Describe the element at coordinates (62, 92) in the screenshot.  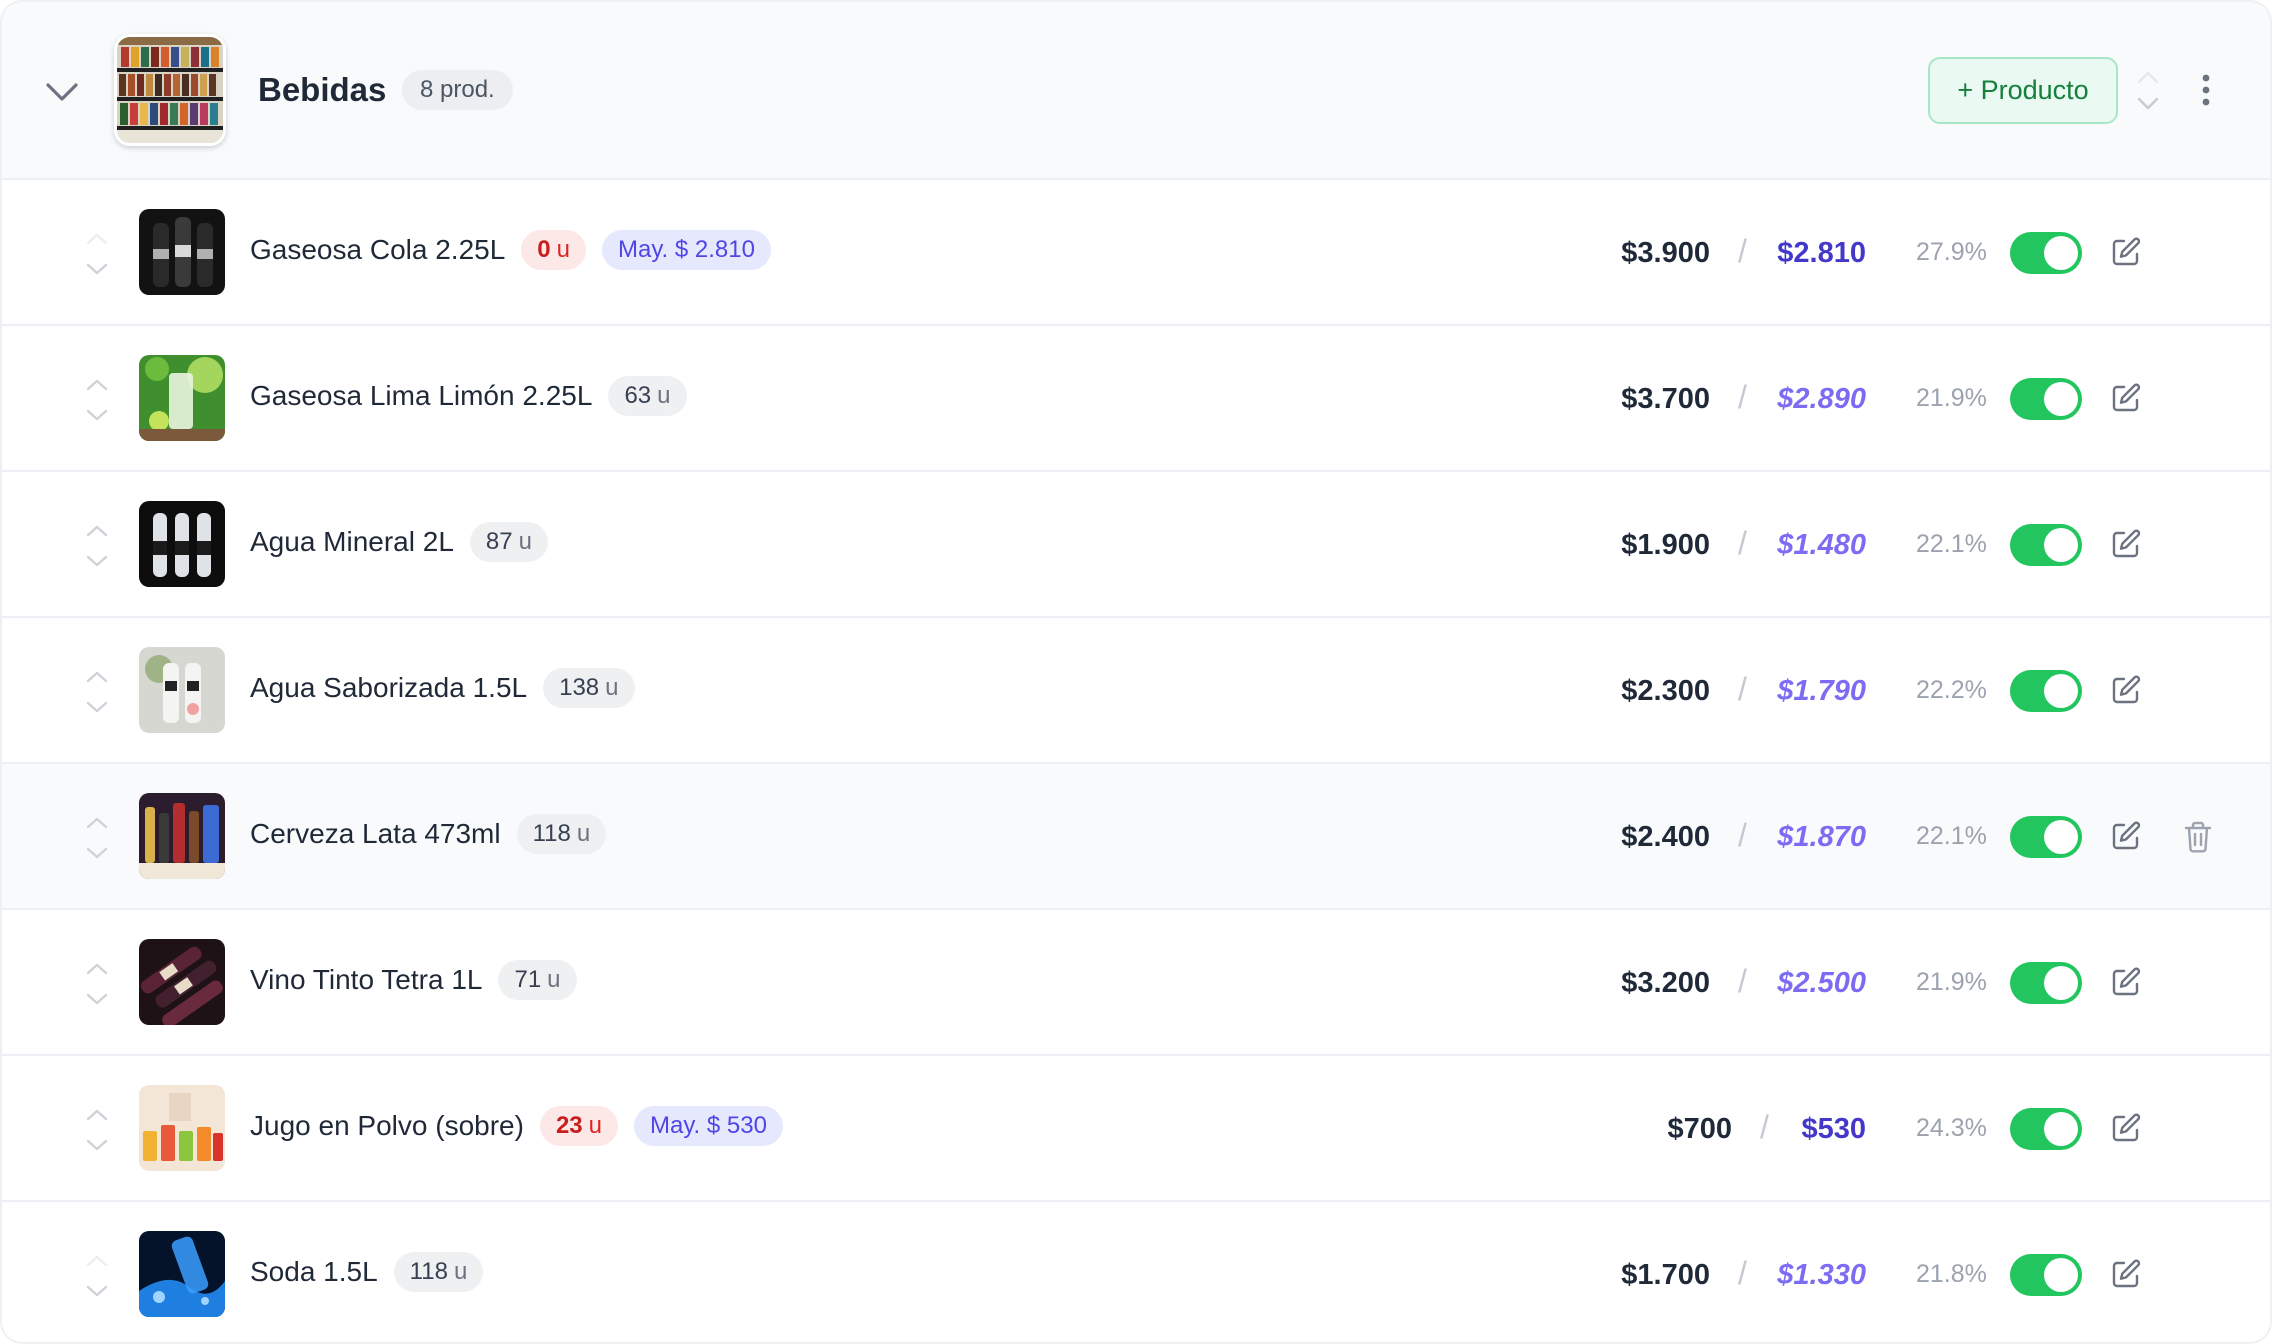
I see `chevron-down-icon` at that location.